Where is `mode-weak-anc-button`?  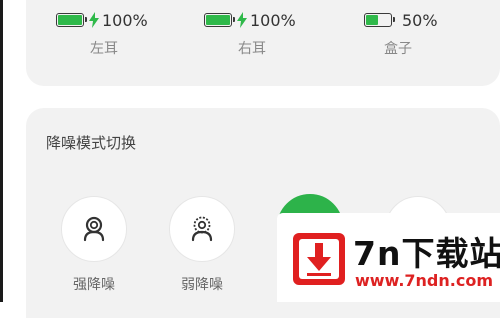 mode-weak-anc-button is located at coordinates (202, 229).